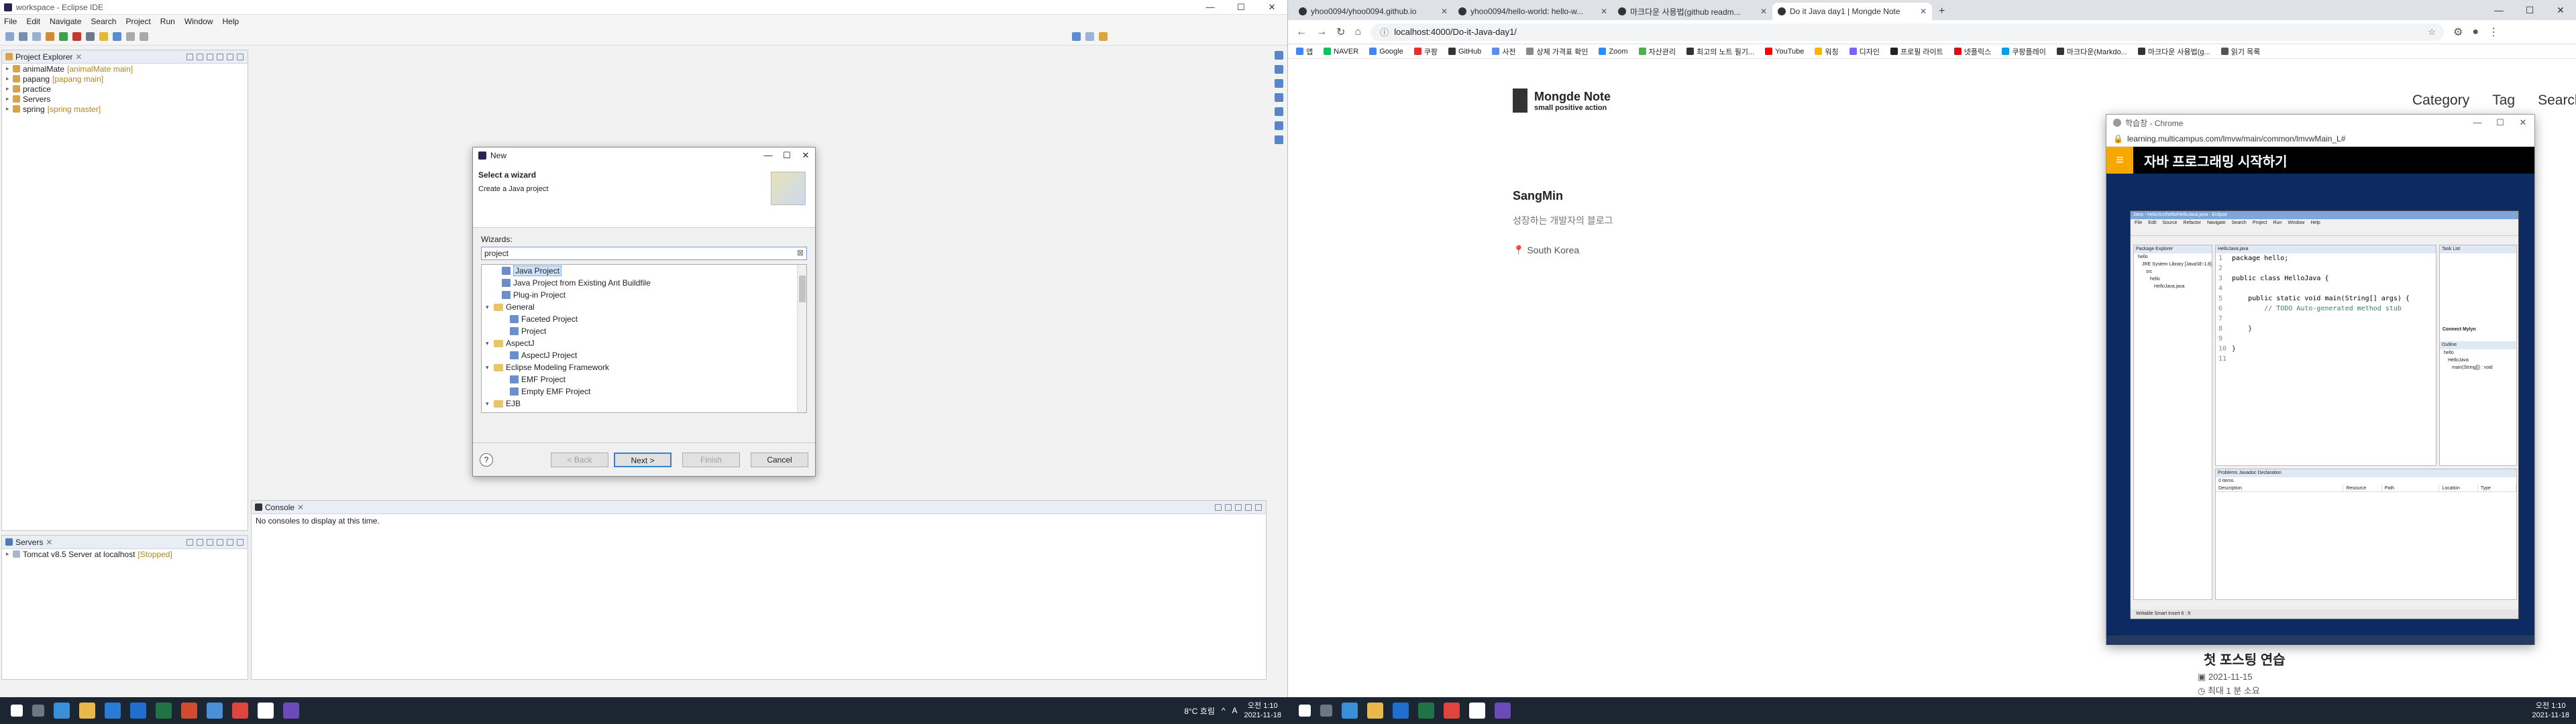  Describe the element at coordinates (1972, 52) in the screenshot. I see `bookmark-item: 넷플릭스` at that location.